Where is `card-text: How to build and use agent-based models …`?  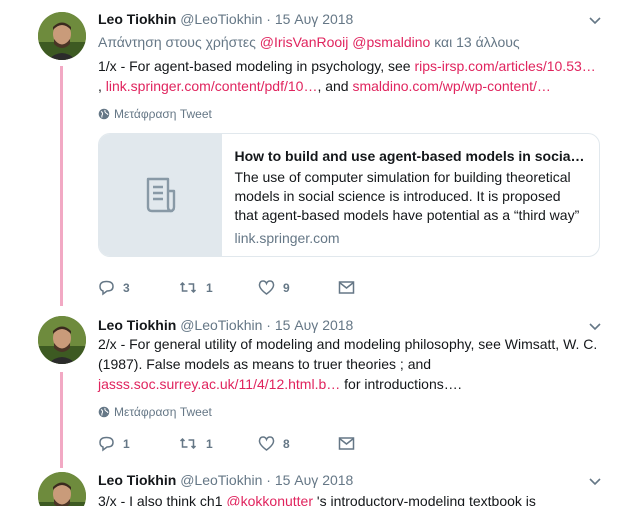 card-text: How to build and use agent-based models … is located at coordinates (410, 195).